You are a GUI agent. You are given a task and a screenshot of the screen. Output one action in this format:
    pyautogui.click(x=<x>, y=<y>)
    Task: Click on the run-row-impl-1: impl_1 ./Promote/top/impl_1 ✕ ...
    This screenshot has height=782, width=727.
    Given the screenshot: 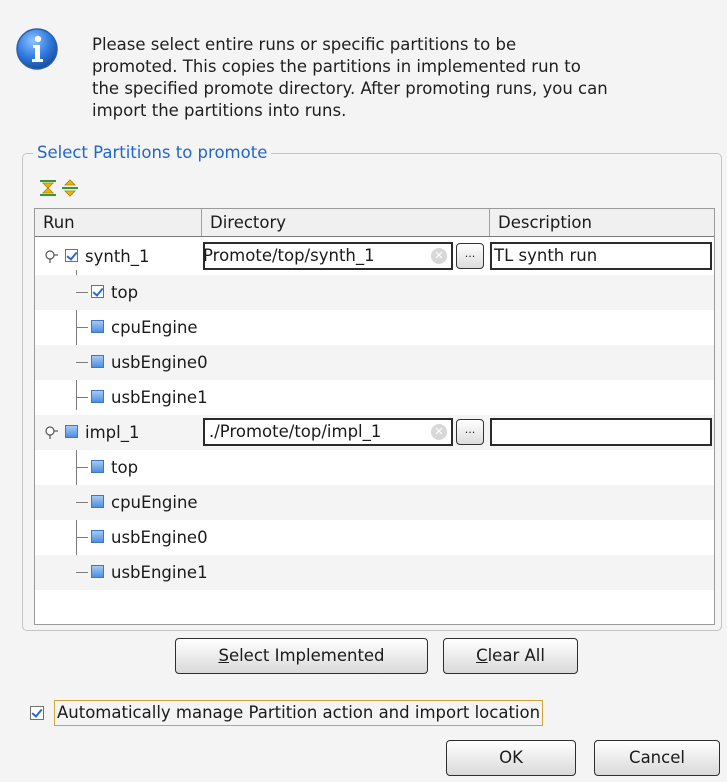 What is the action you would take?
    pyautogui.click(x=374, y=432)
    